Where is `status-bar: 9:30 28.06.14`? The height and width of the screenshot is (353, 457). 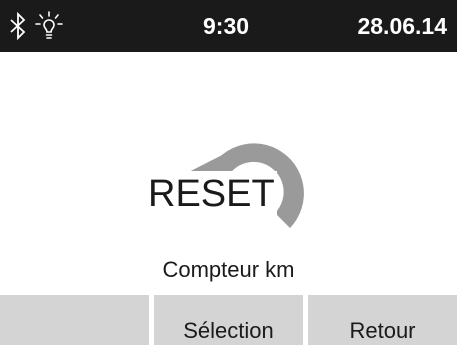 status-bar: 9:30 28.06.14 is located at coordinates (228, 26).